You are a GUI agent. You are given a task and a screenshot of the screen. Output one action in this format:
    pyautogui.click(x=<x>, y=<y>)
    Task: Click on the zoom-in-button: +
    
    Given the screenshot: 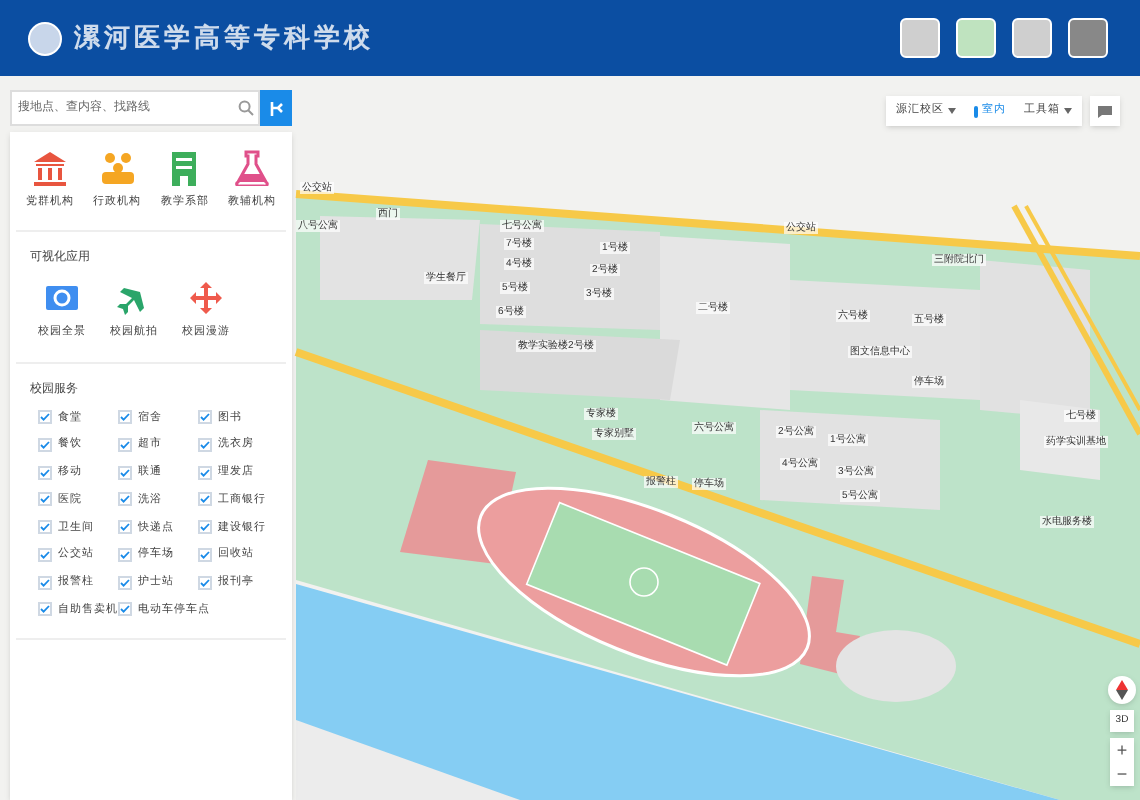 What is the action you would take?
    pyautogui.click(x=1122, y=750)
    